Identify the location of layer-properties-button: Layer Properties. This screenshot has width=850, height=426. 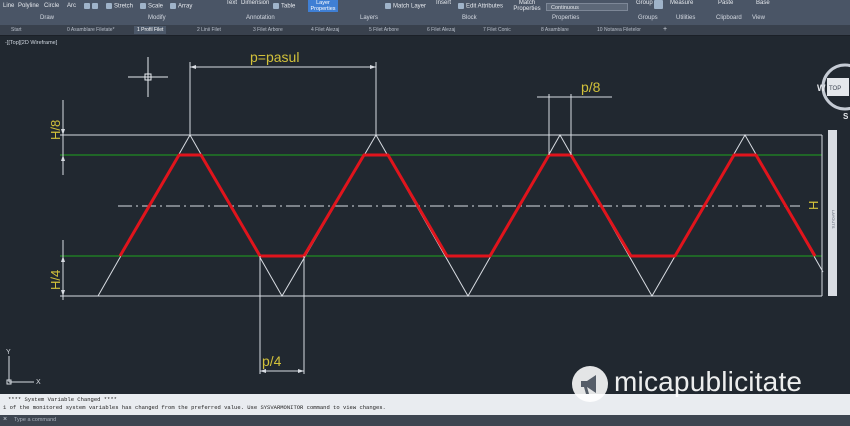
(323, 6).